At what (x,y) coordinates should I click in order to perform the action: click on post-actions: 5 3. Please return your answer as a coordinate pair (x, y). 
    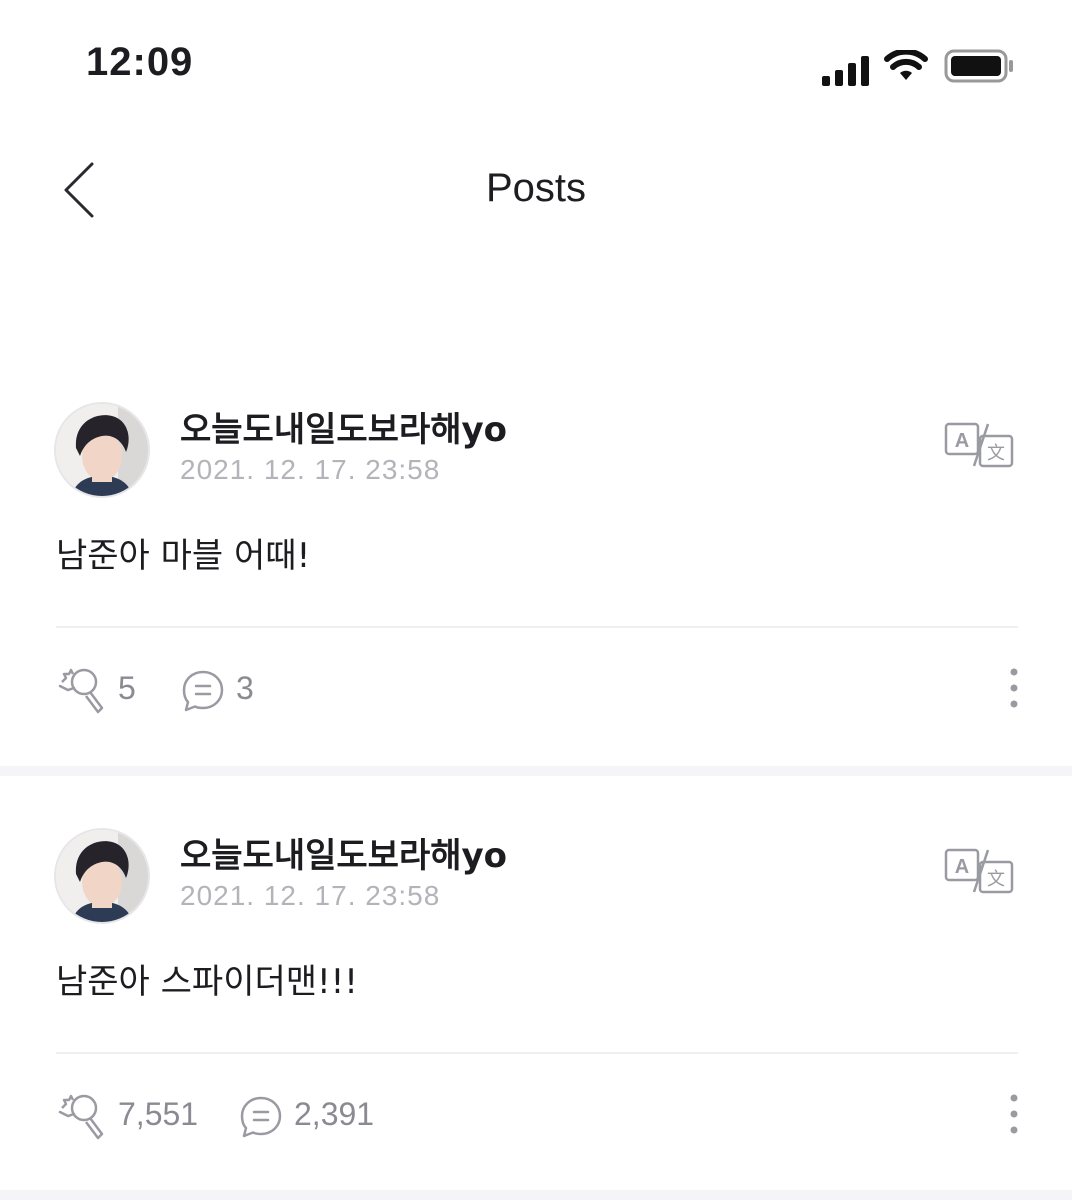
    Looking at the image, I should click on (537, 690).